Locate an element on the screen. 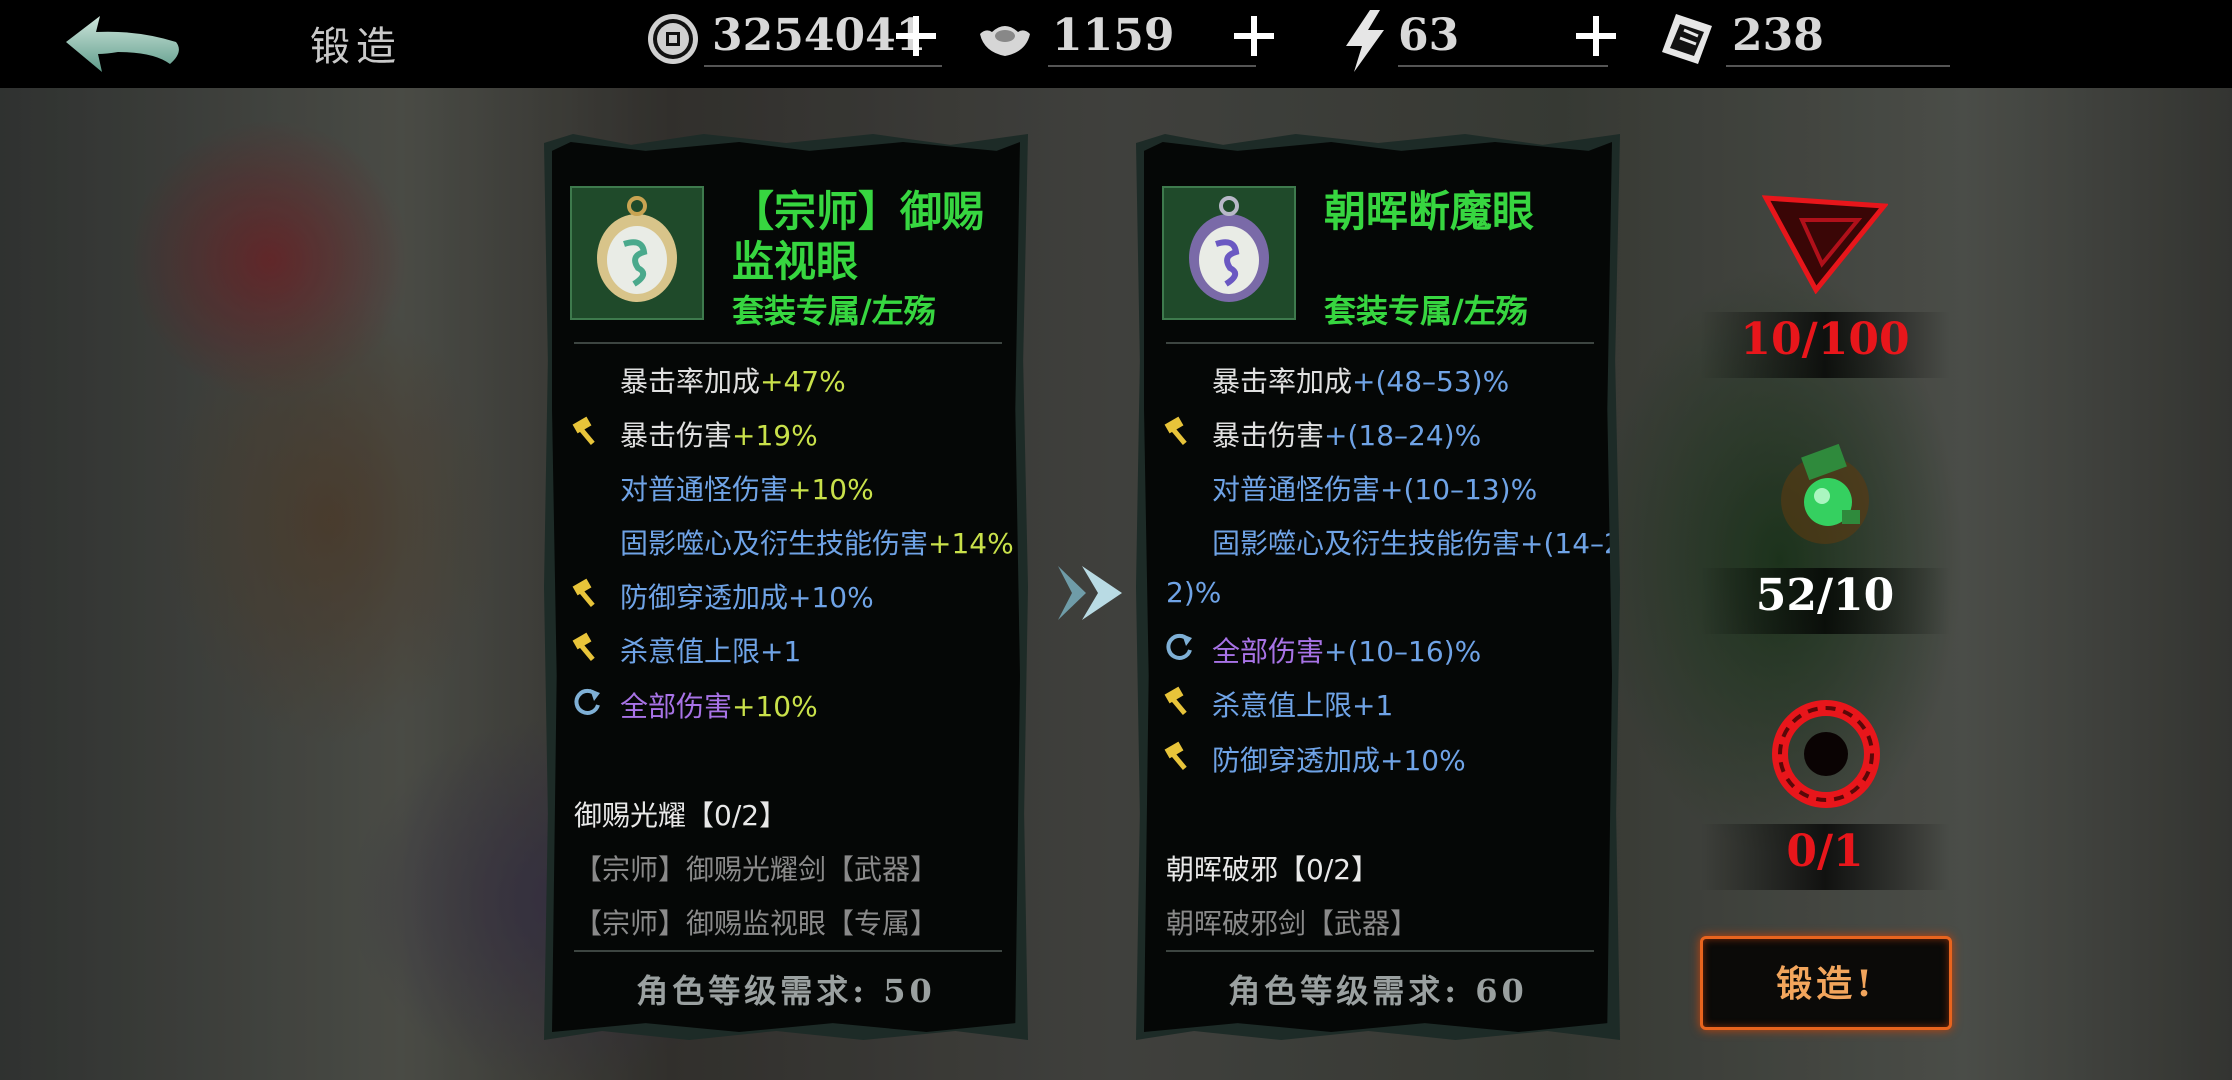  stat-value: +(18–24)% is located at coordinates (1403, 435).